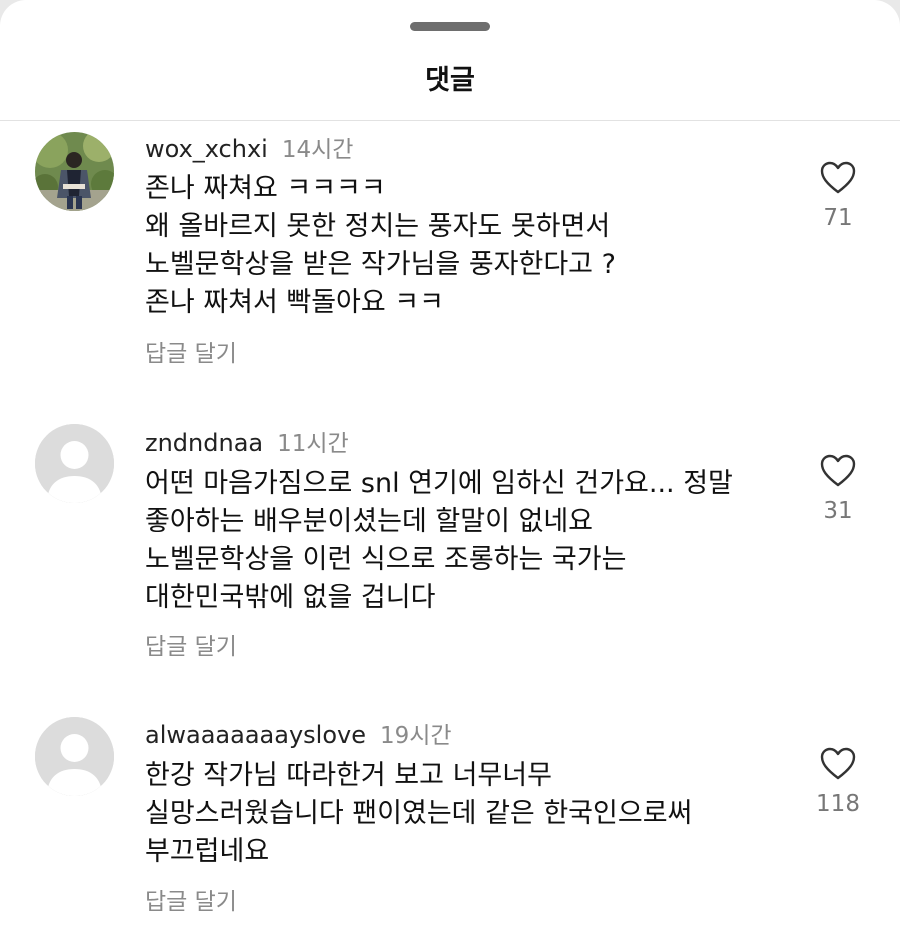 The width and height of the screenshot is (900, 934). Describe the element at coordinates (838, 804) in the screenshot. I see `like-count: 118` at that location.